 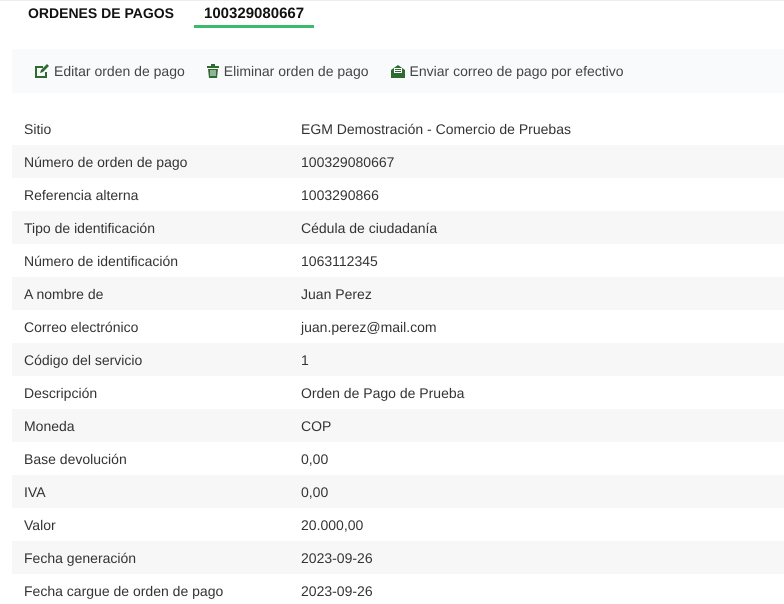 I want to click on field-value: Orden de Pago de Prueba, so click(x=382, y=392).